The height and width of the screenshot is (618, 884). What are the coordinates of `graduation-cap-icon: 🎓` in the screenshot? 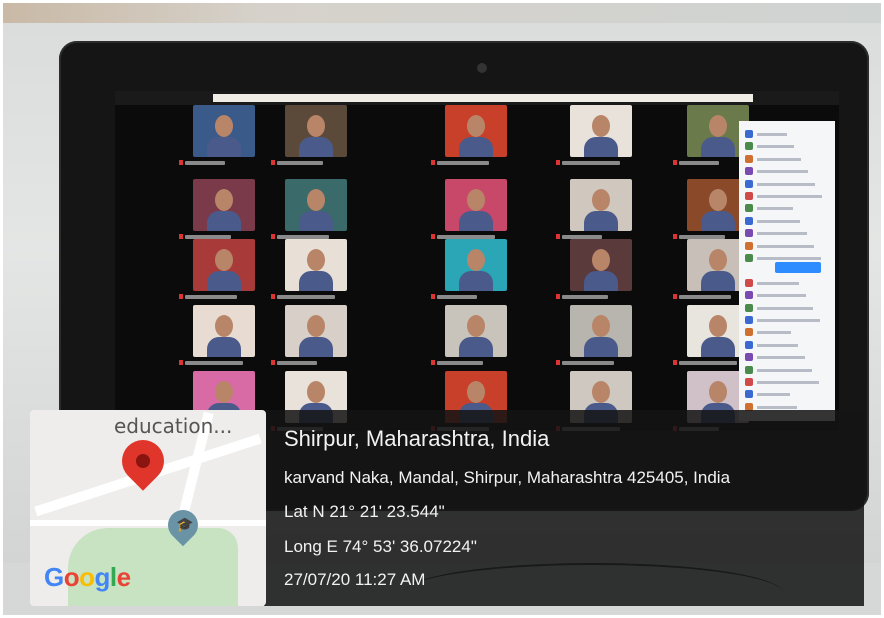 It's located at (185, 524).